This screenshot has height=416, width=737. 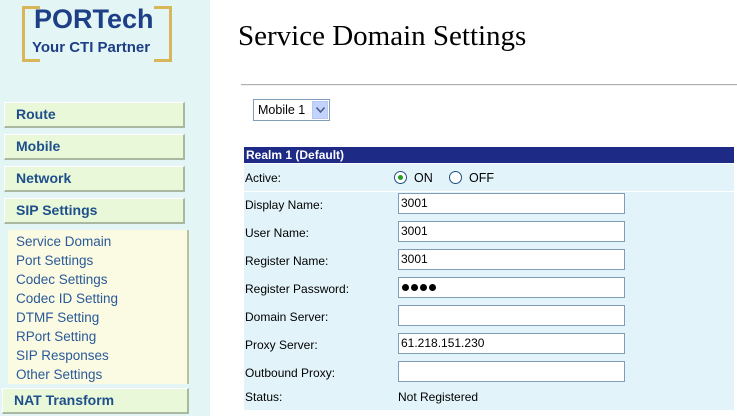 I want to click on nav-network: Network, so click(x=94, y=179).